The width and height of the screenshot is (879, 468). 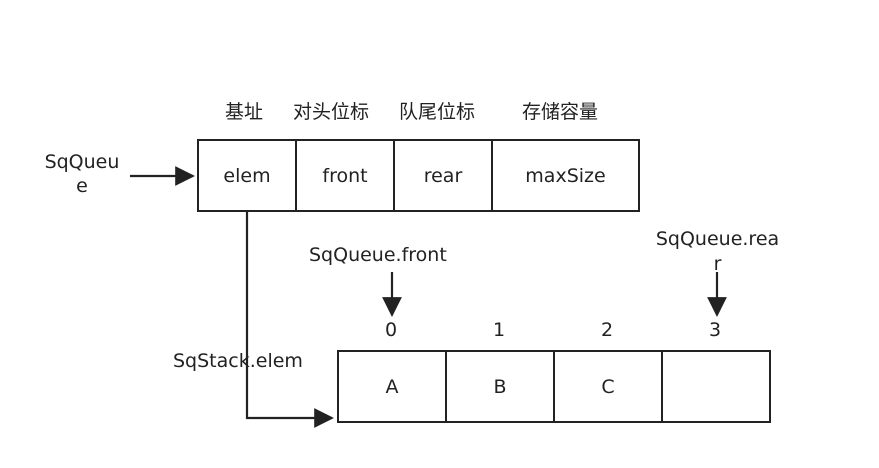 I want to click on array-index-1: 1, so click(x=499, y=330).